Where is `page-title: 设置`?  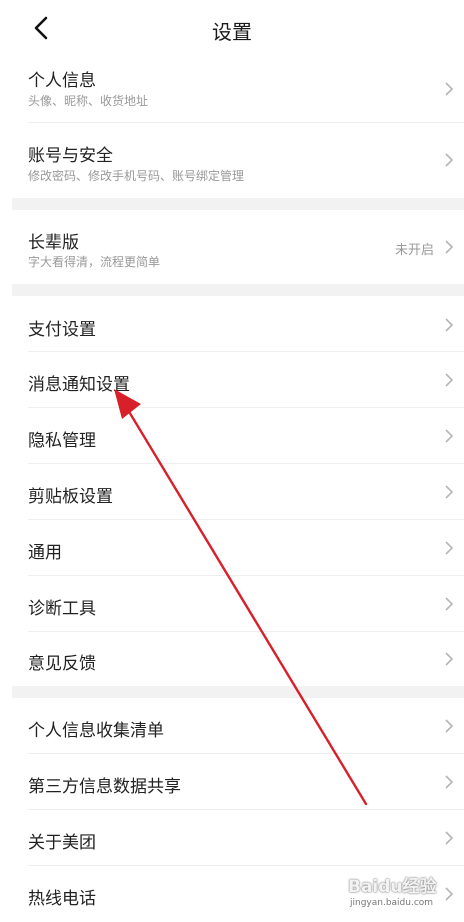
page-title: 设置 is located at coordinates (232, 32).